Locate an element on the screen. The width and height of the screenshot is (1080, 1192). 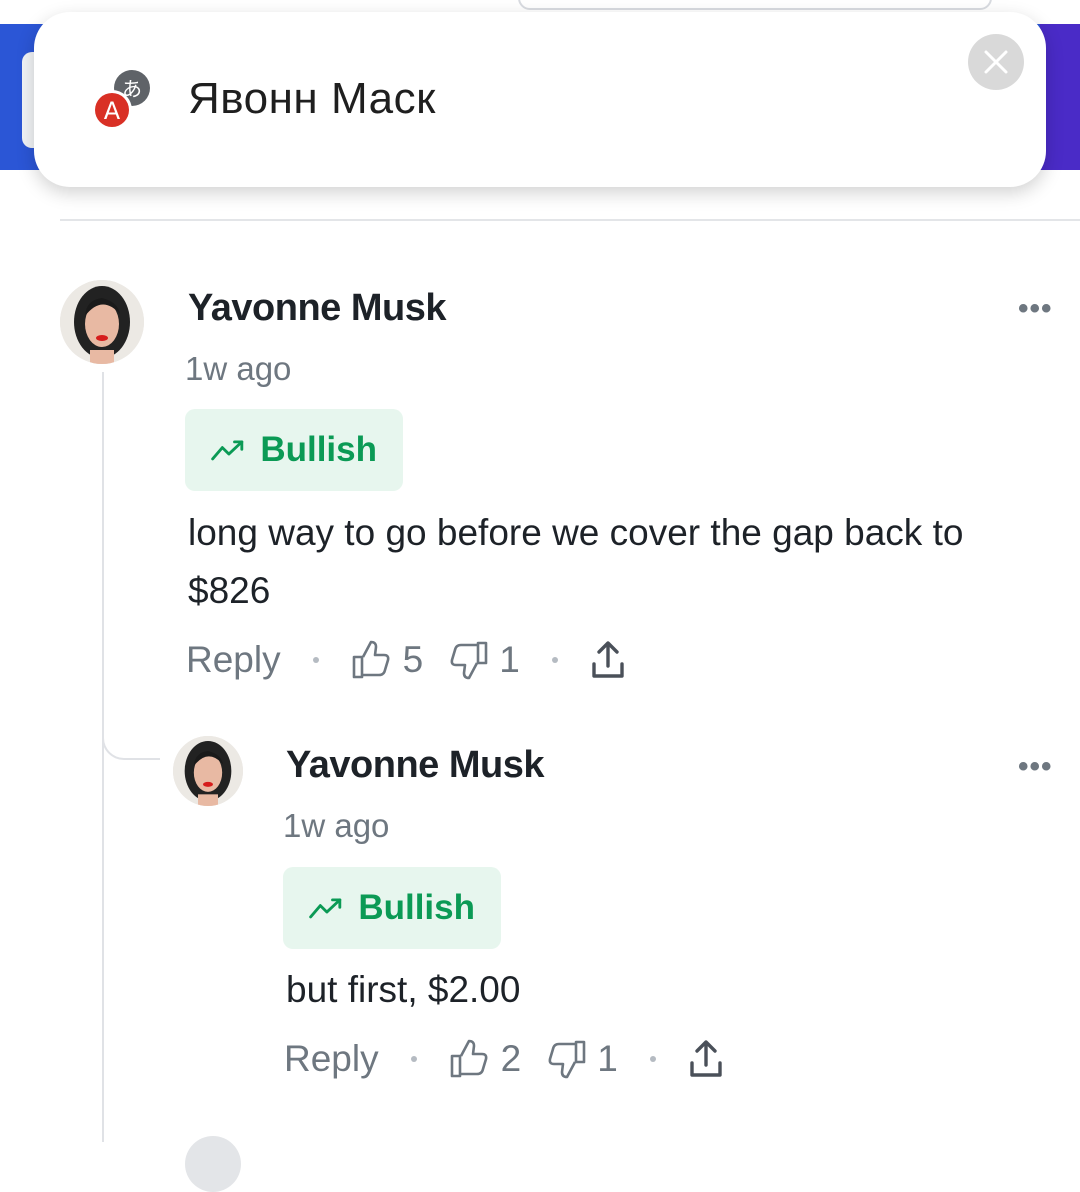
comment-actions: Reply 5 1 is located at coordinates (406, 660).